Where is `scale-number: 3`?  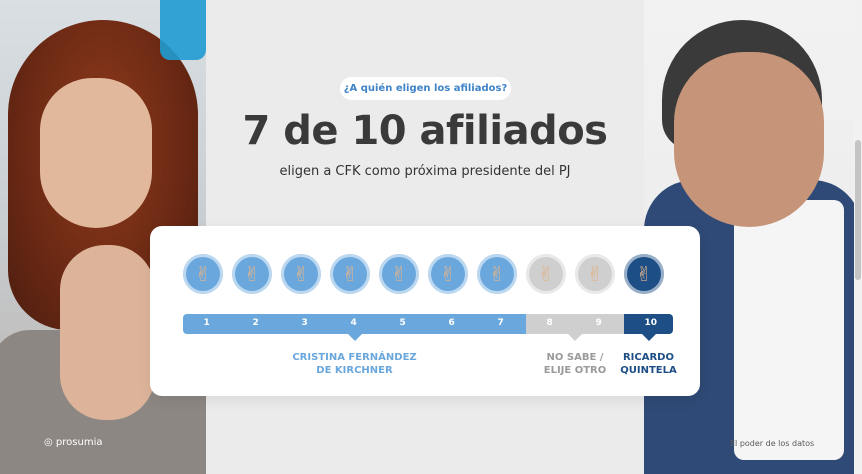
scale-number: 3 is located at coordinates (304, 323).